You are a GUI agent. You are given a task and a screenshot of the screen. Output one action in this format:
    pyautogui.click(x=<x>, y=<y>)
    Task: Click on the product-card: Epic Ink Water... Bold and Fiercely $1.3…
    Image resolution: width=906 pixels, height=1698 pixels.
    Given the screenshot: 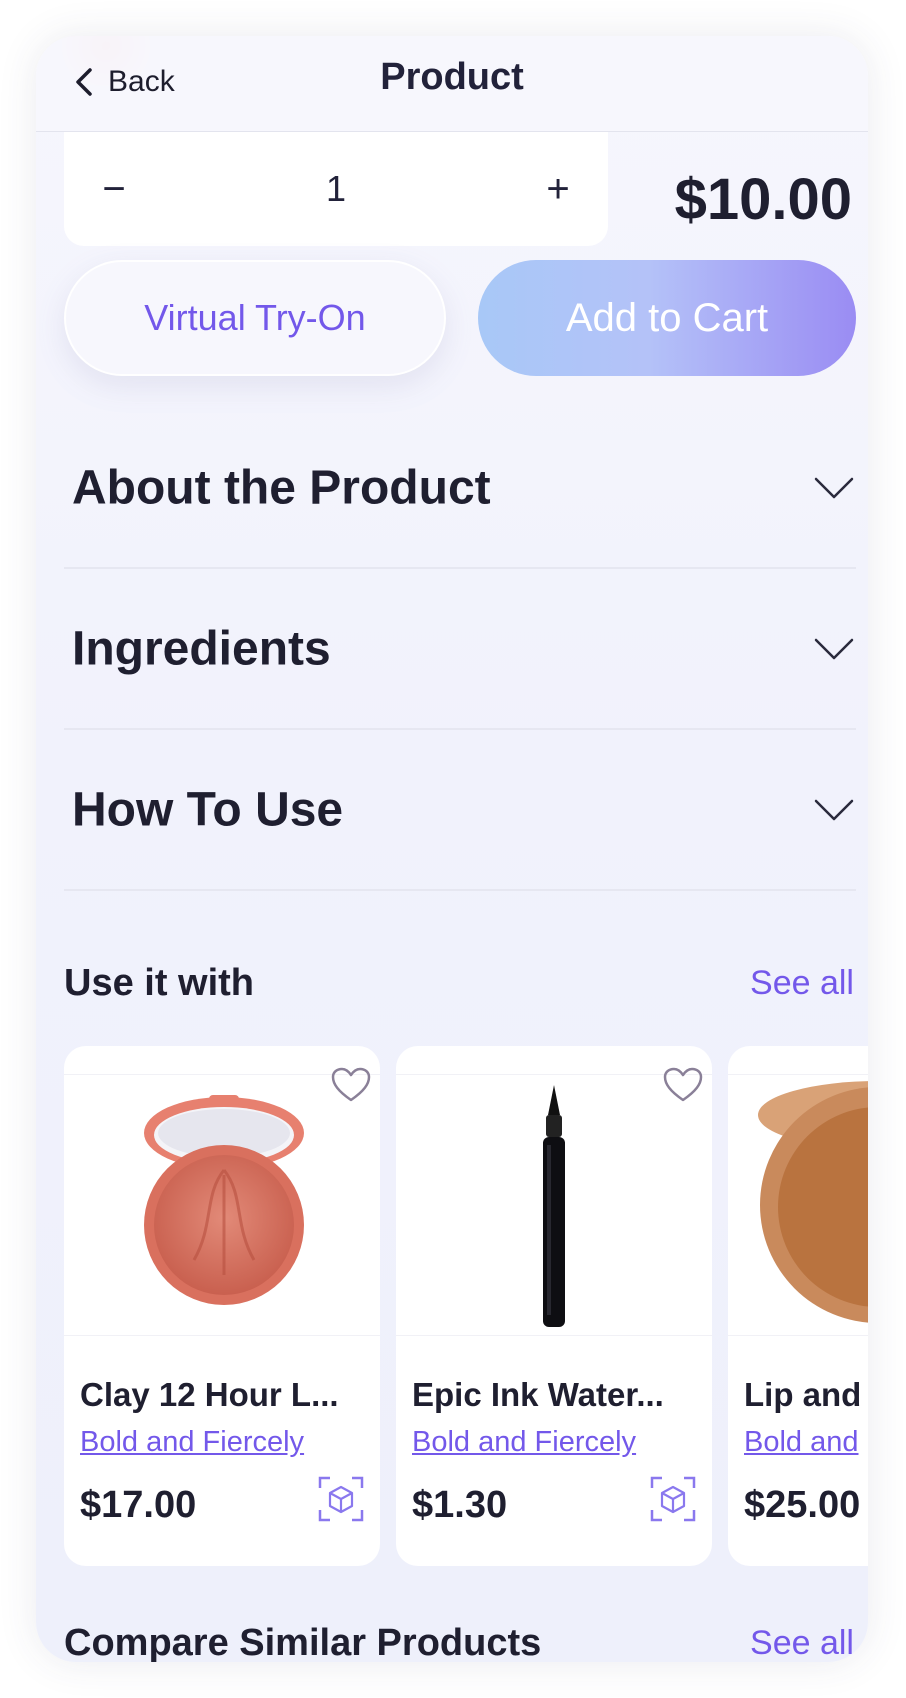 What is the action you would take?
    pyautogui.click(x=554, y=1306)
    